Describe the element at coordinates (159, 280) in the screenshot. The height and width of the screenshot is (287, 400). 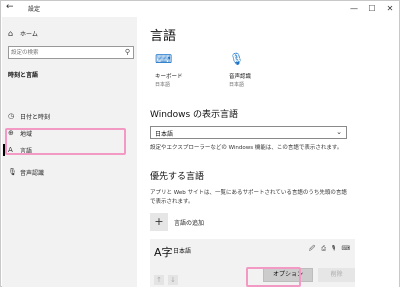
I see `move-up-button: ↑` at that location.